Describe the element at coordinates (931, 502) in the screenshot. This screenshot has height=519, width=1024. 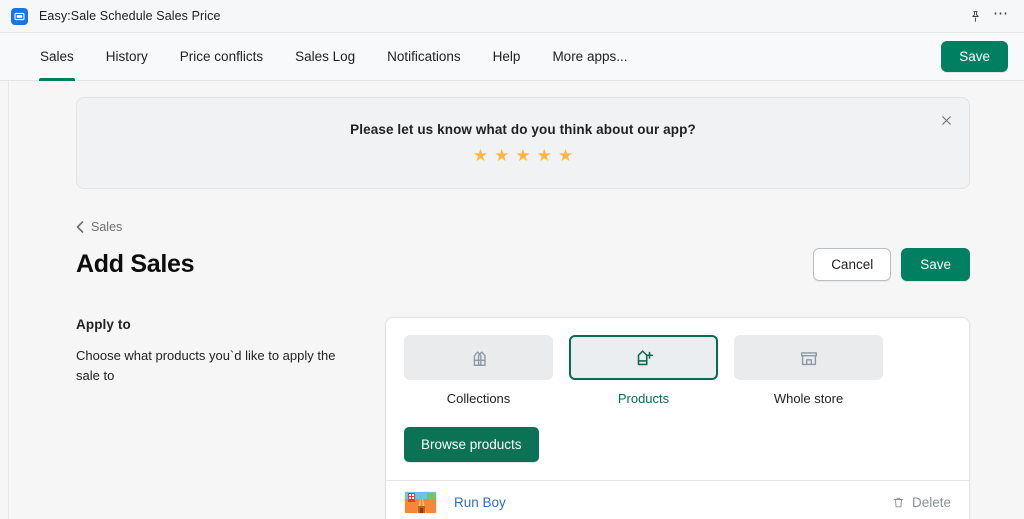
I see `delete-label: Delete` at that location.